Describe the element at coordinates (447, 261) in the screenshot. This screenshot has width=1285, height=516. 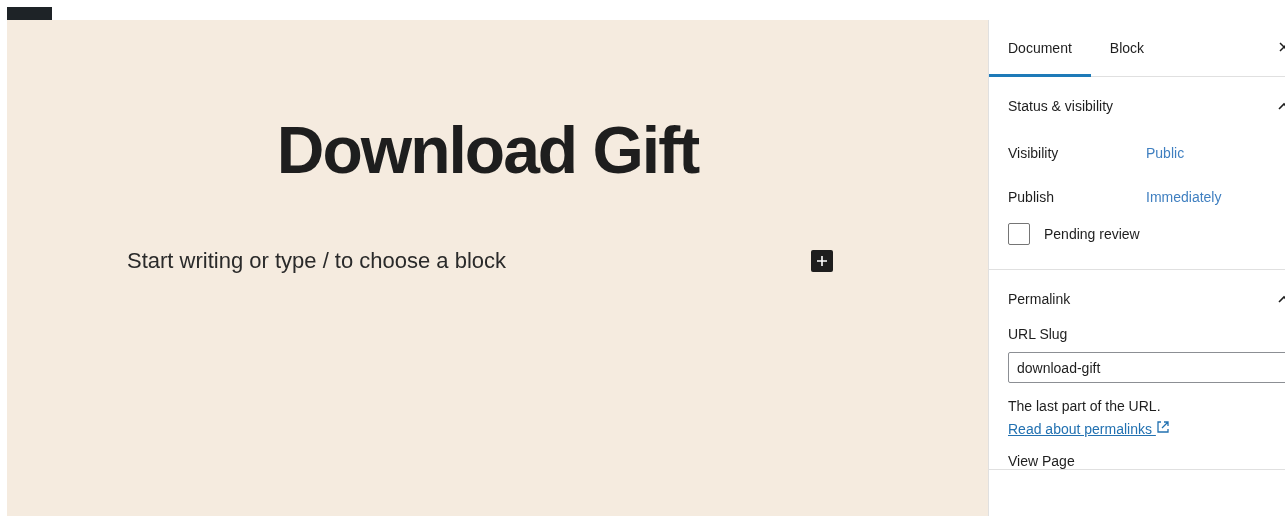
I see `paragraph-input: Start writing or type / to choose a block` at that location.